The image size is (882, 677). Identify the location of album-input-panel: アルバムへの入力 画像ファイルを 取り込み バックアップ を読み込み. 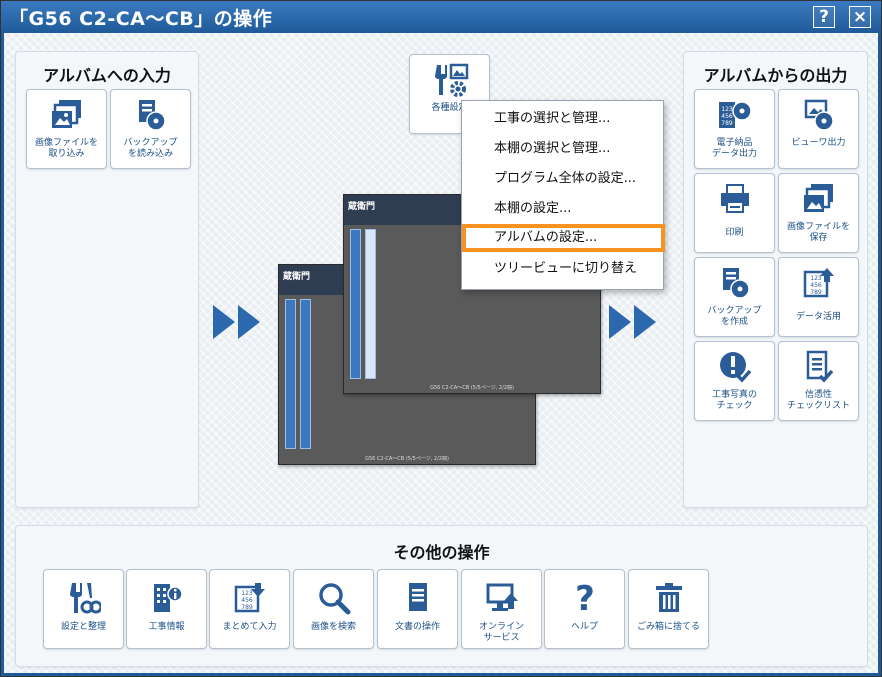
(107, 279).